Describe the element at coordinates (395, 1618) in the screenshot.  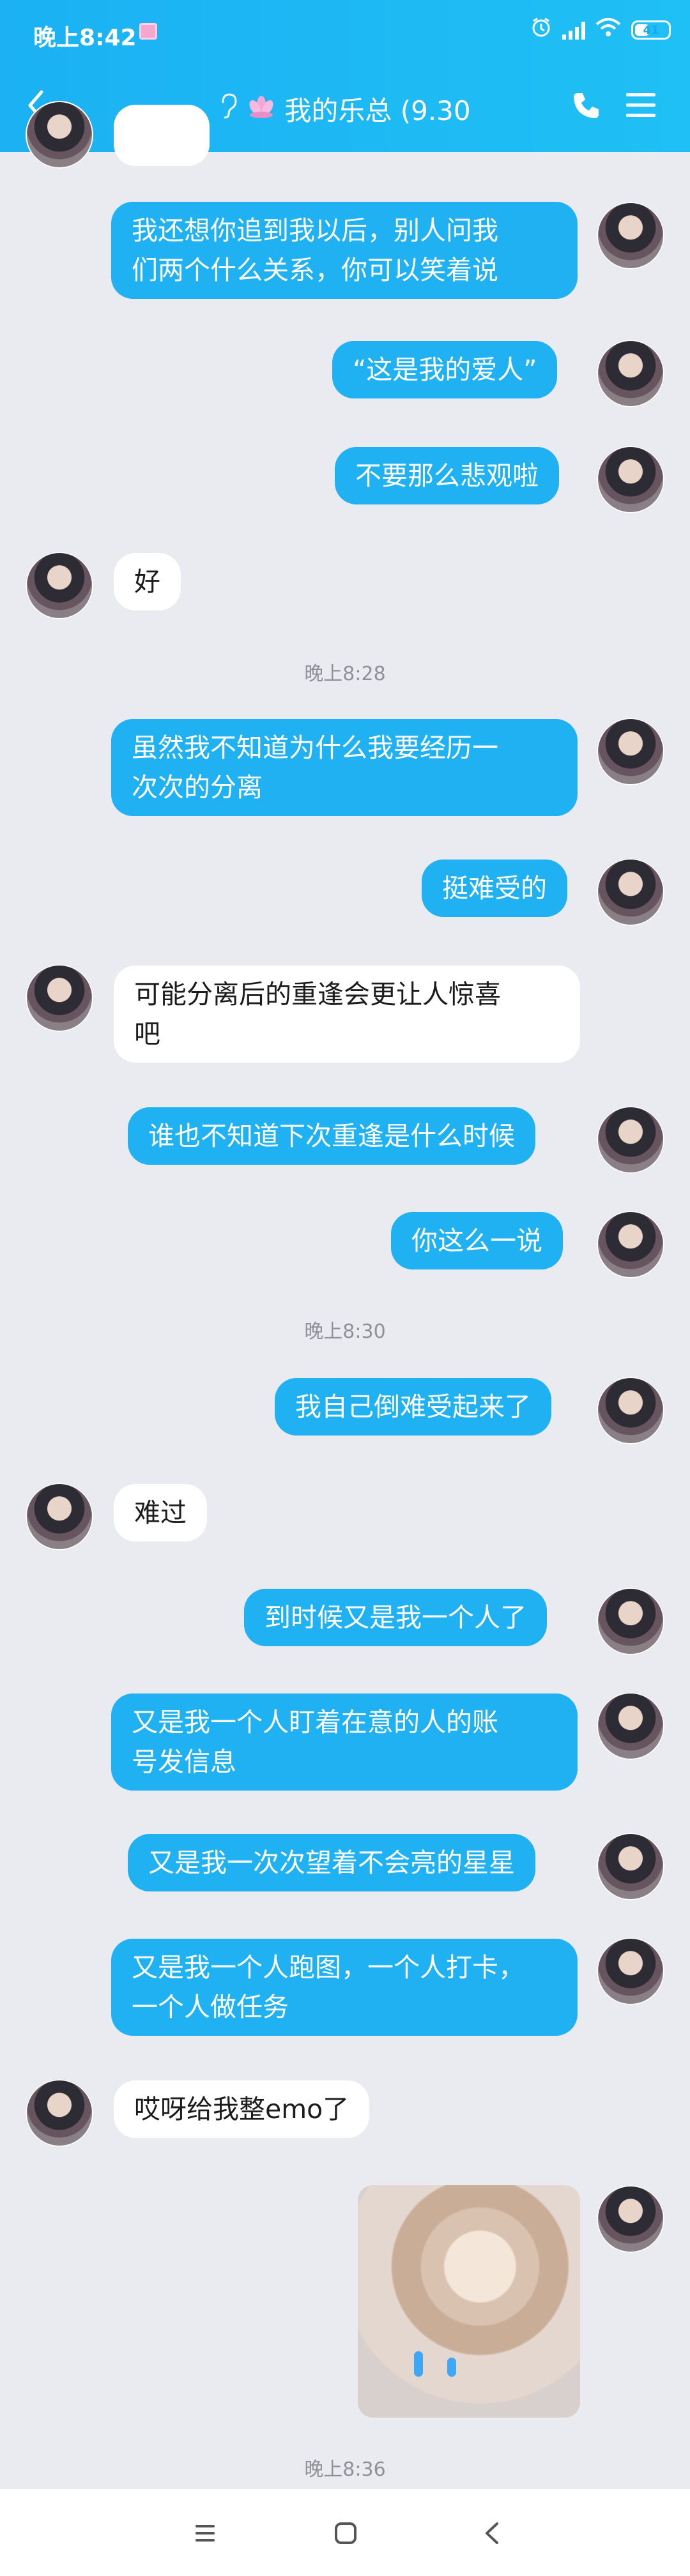
I see `message-bubble-out: 到时候又是我一个人了` at that location.